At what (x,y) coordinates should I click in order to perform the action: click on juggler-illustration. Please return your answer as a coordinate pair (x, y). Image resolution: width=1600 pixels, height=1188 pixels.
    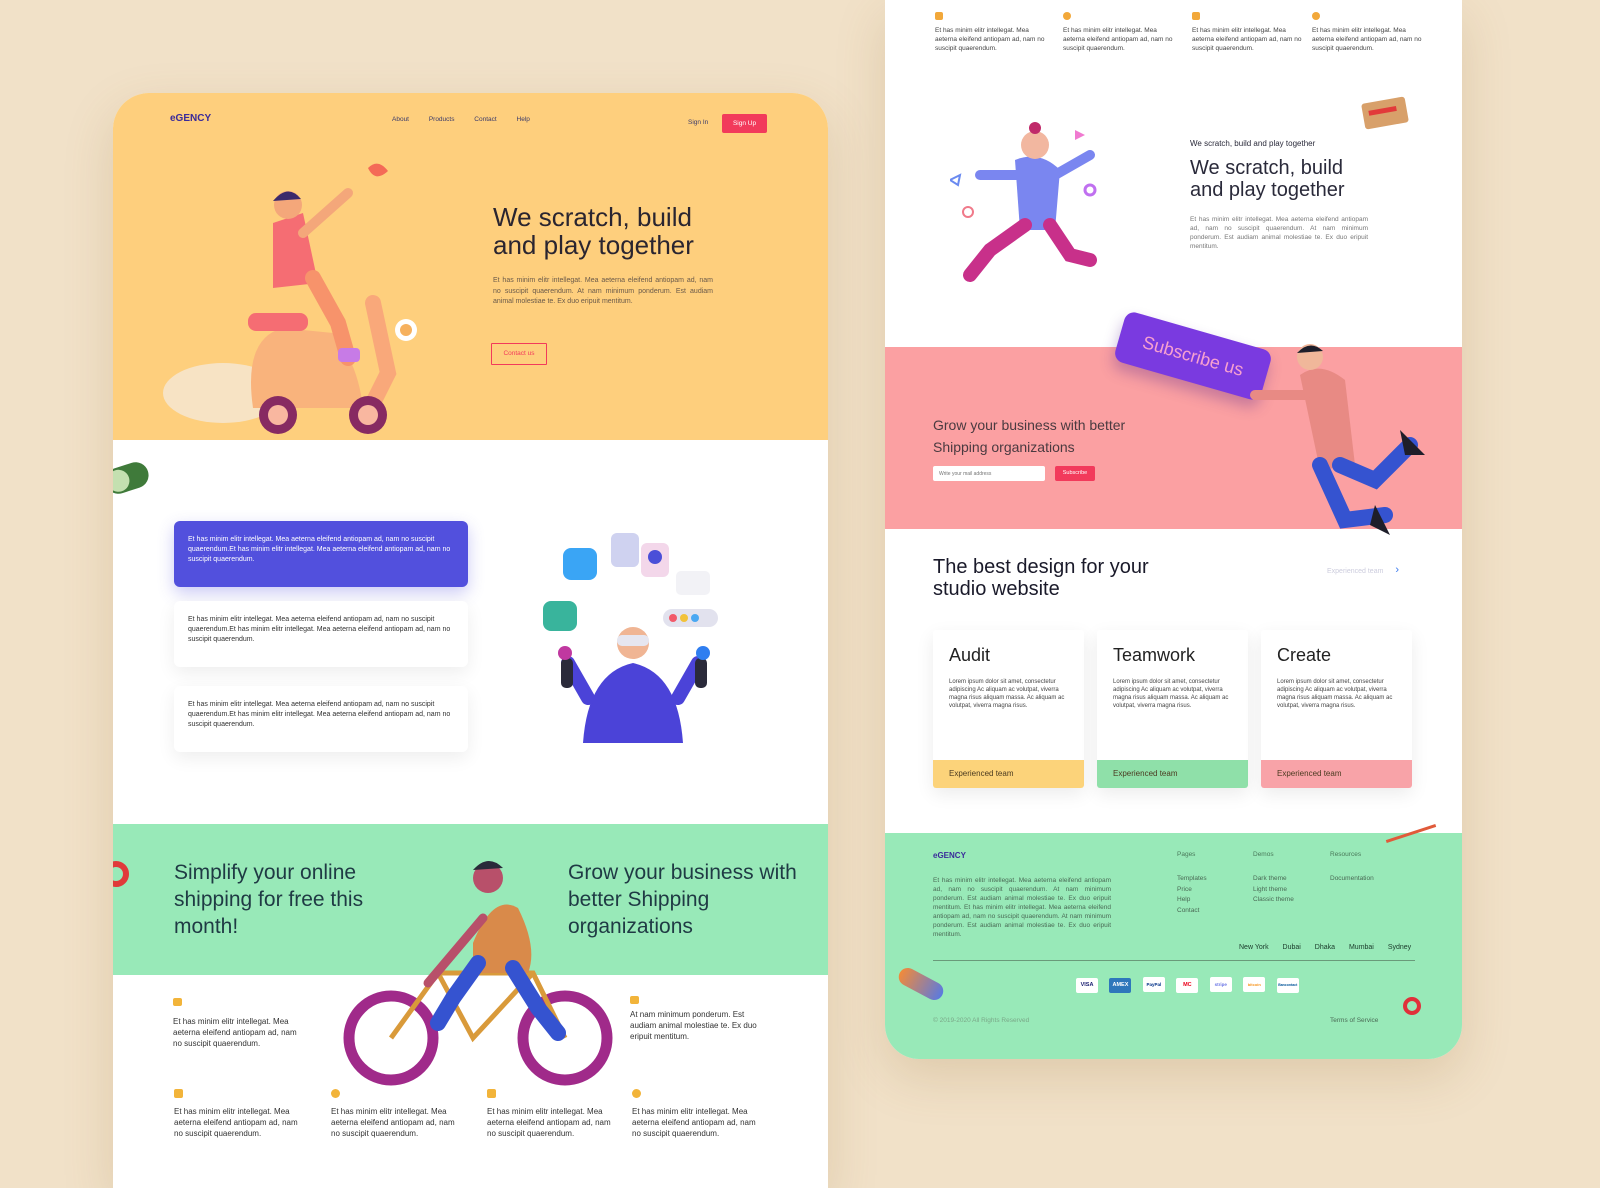
    Looking at the image, I should click on (630, 638).